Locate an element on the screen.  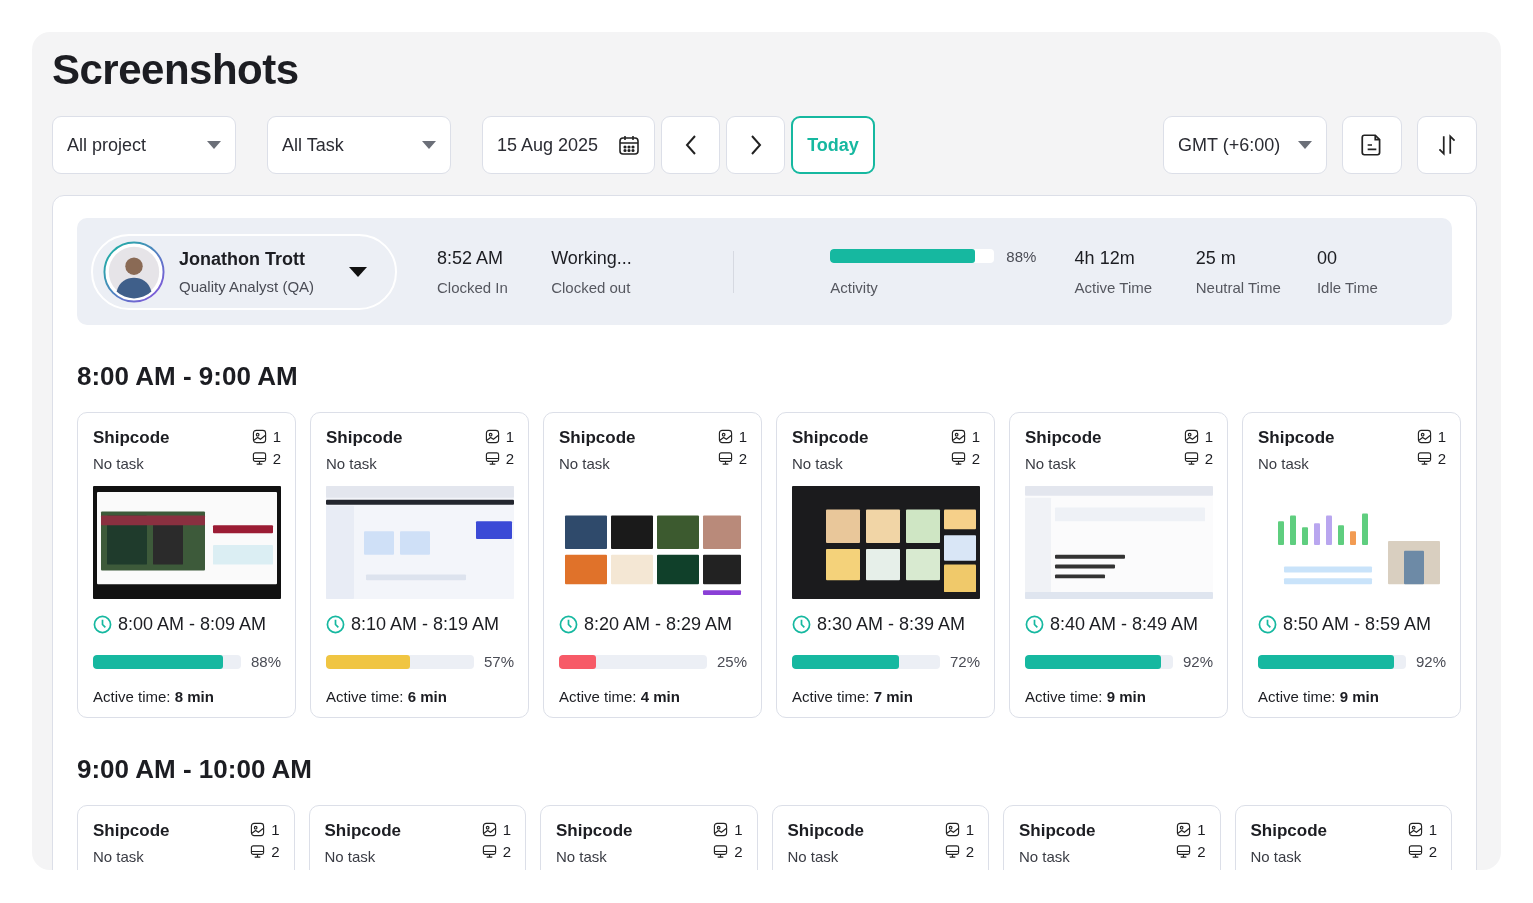
user-selector: Jonathon Trott Quality Analyst (QA) is located at coordinates (244, 271).